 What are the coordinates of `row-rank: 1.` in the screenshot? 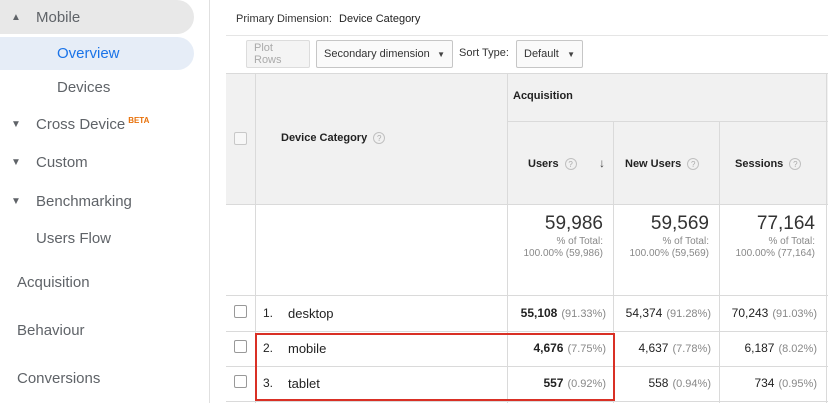 It's located at (268, 313).